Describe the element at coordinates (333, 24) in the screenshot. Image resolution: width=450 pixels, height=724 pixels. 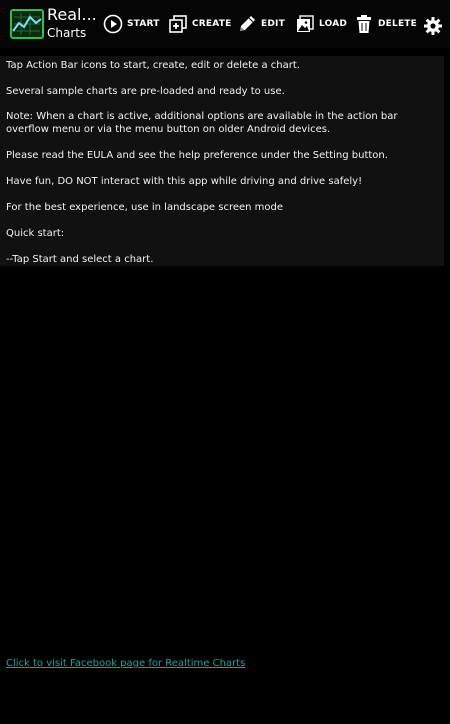
I see `load-label: LOAD` at that location.